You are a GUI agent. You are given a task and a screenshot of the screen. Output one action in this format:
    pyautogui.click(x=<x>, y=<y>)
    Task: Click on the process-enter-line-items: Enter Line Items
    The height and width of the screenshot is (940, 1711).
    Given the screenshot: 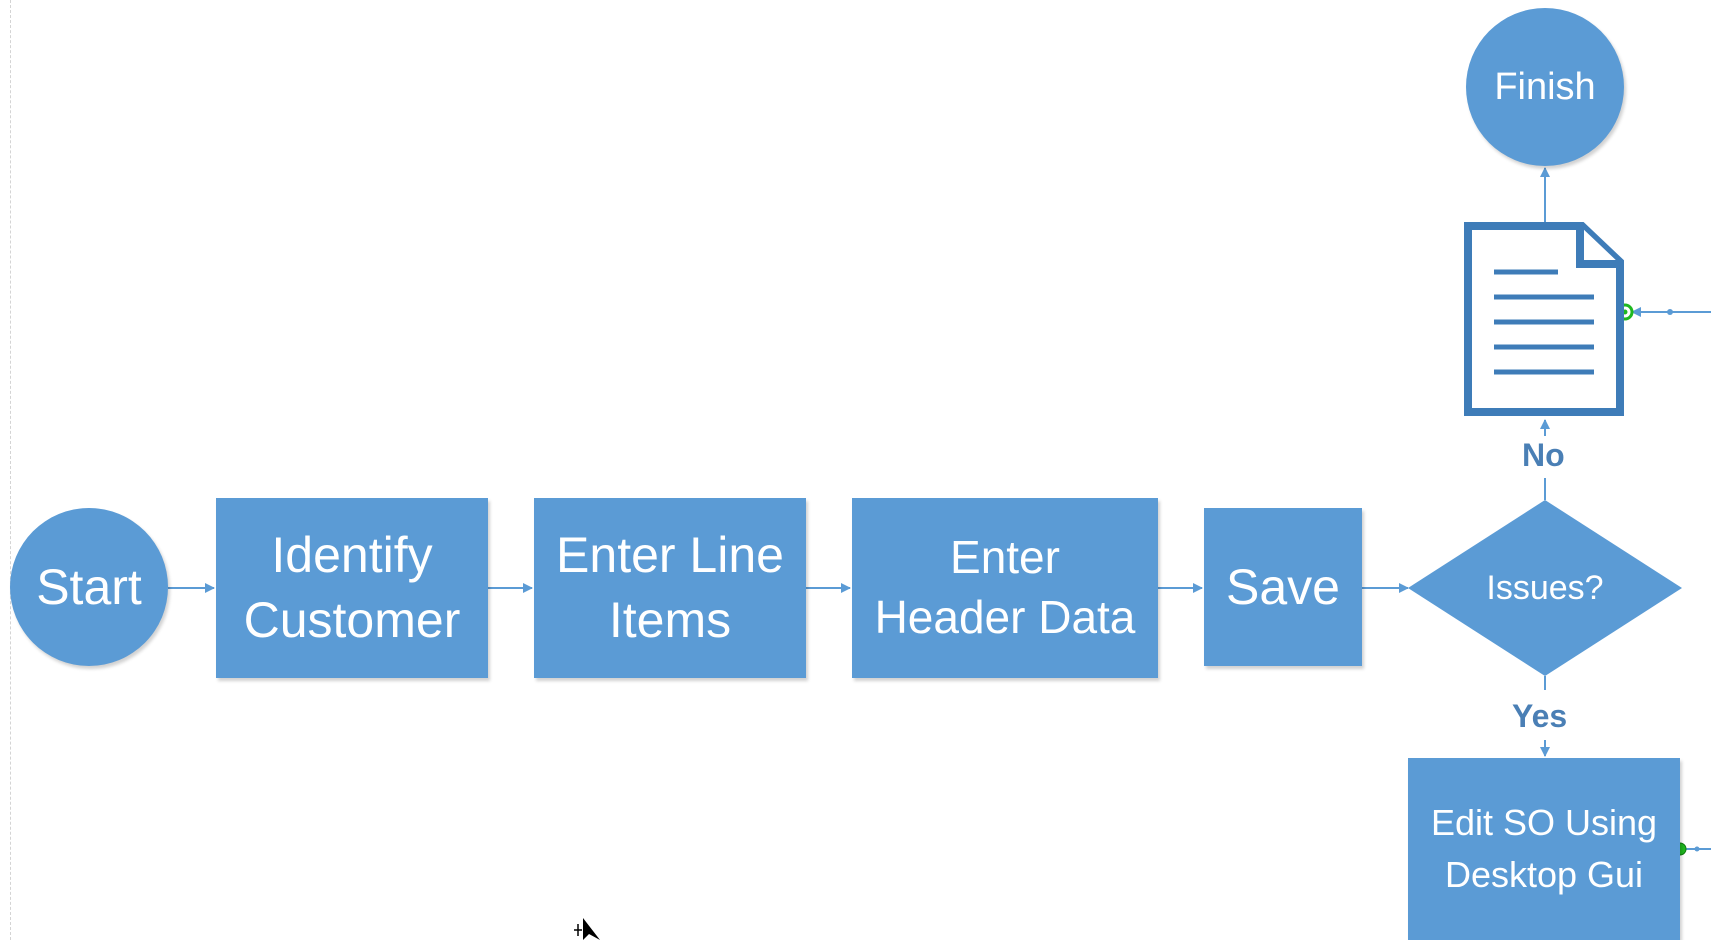 What is the action you would take?
    pyautogui.click(x=670, y=588)
    